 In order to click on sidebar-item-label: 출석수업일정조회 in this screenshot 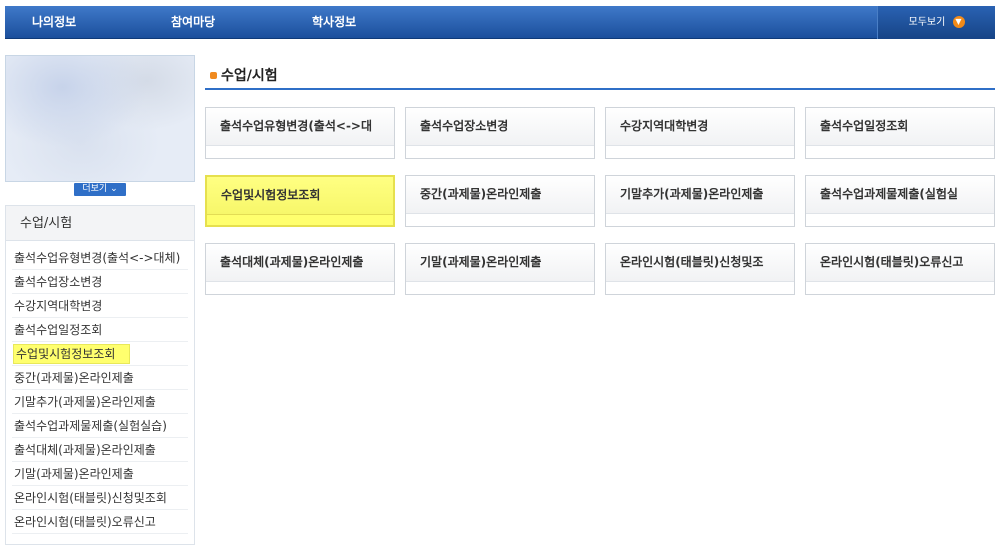, I will do `click(58, 330)`.